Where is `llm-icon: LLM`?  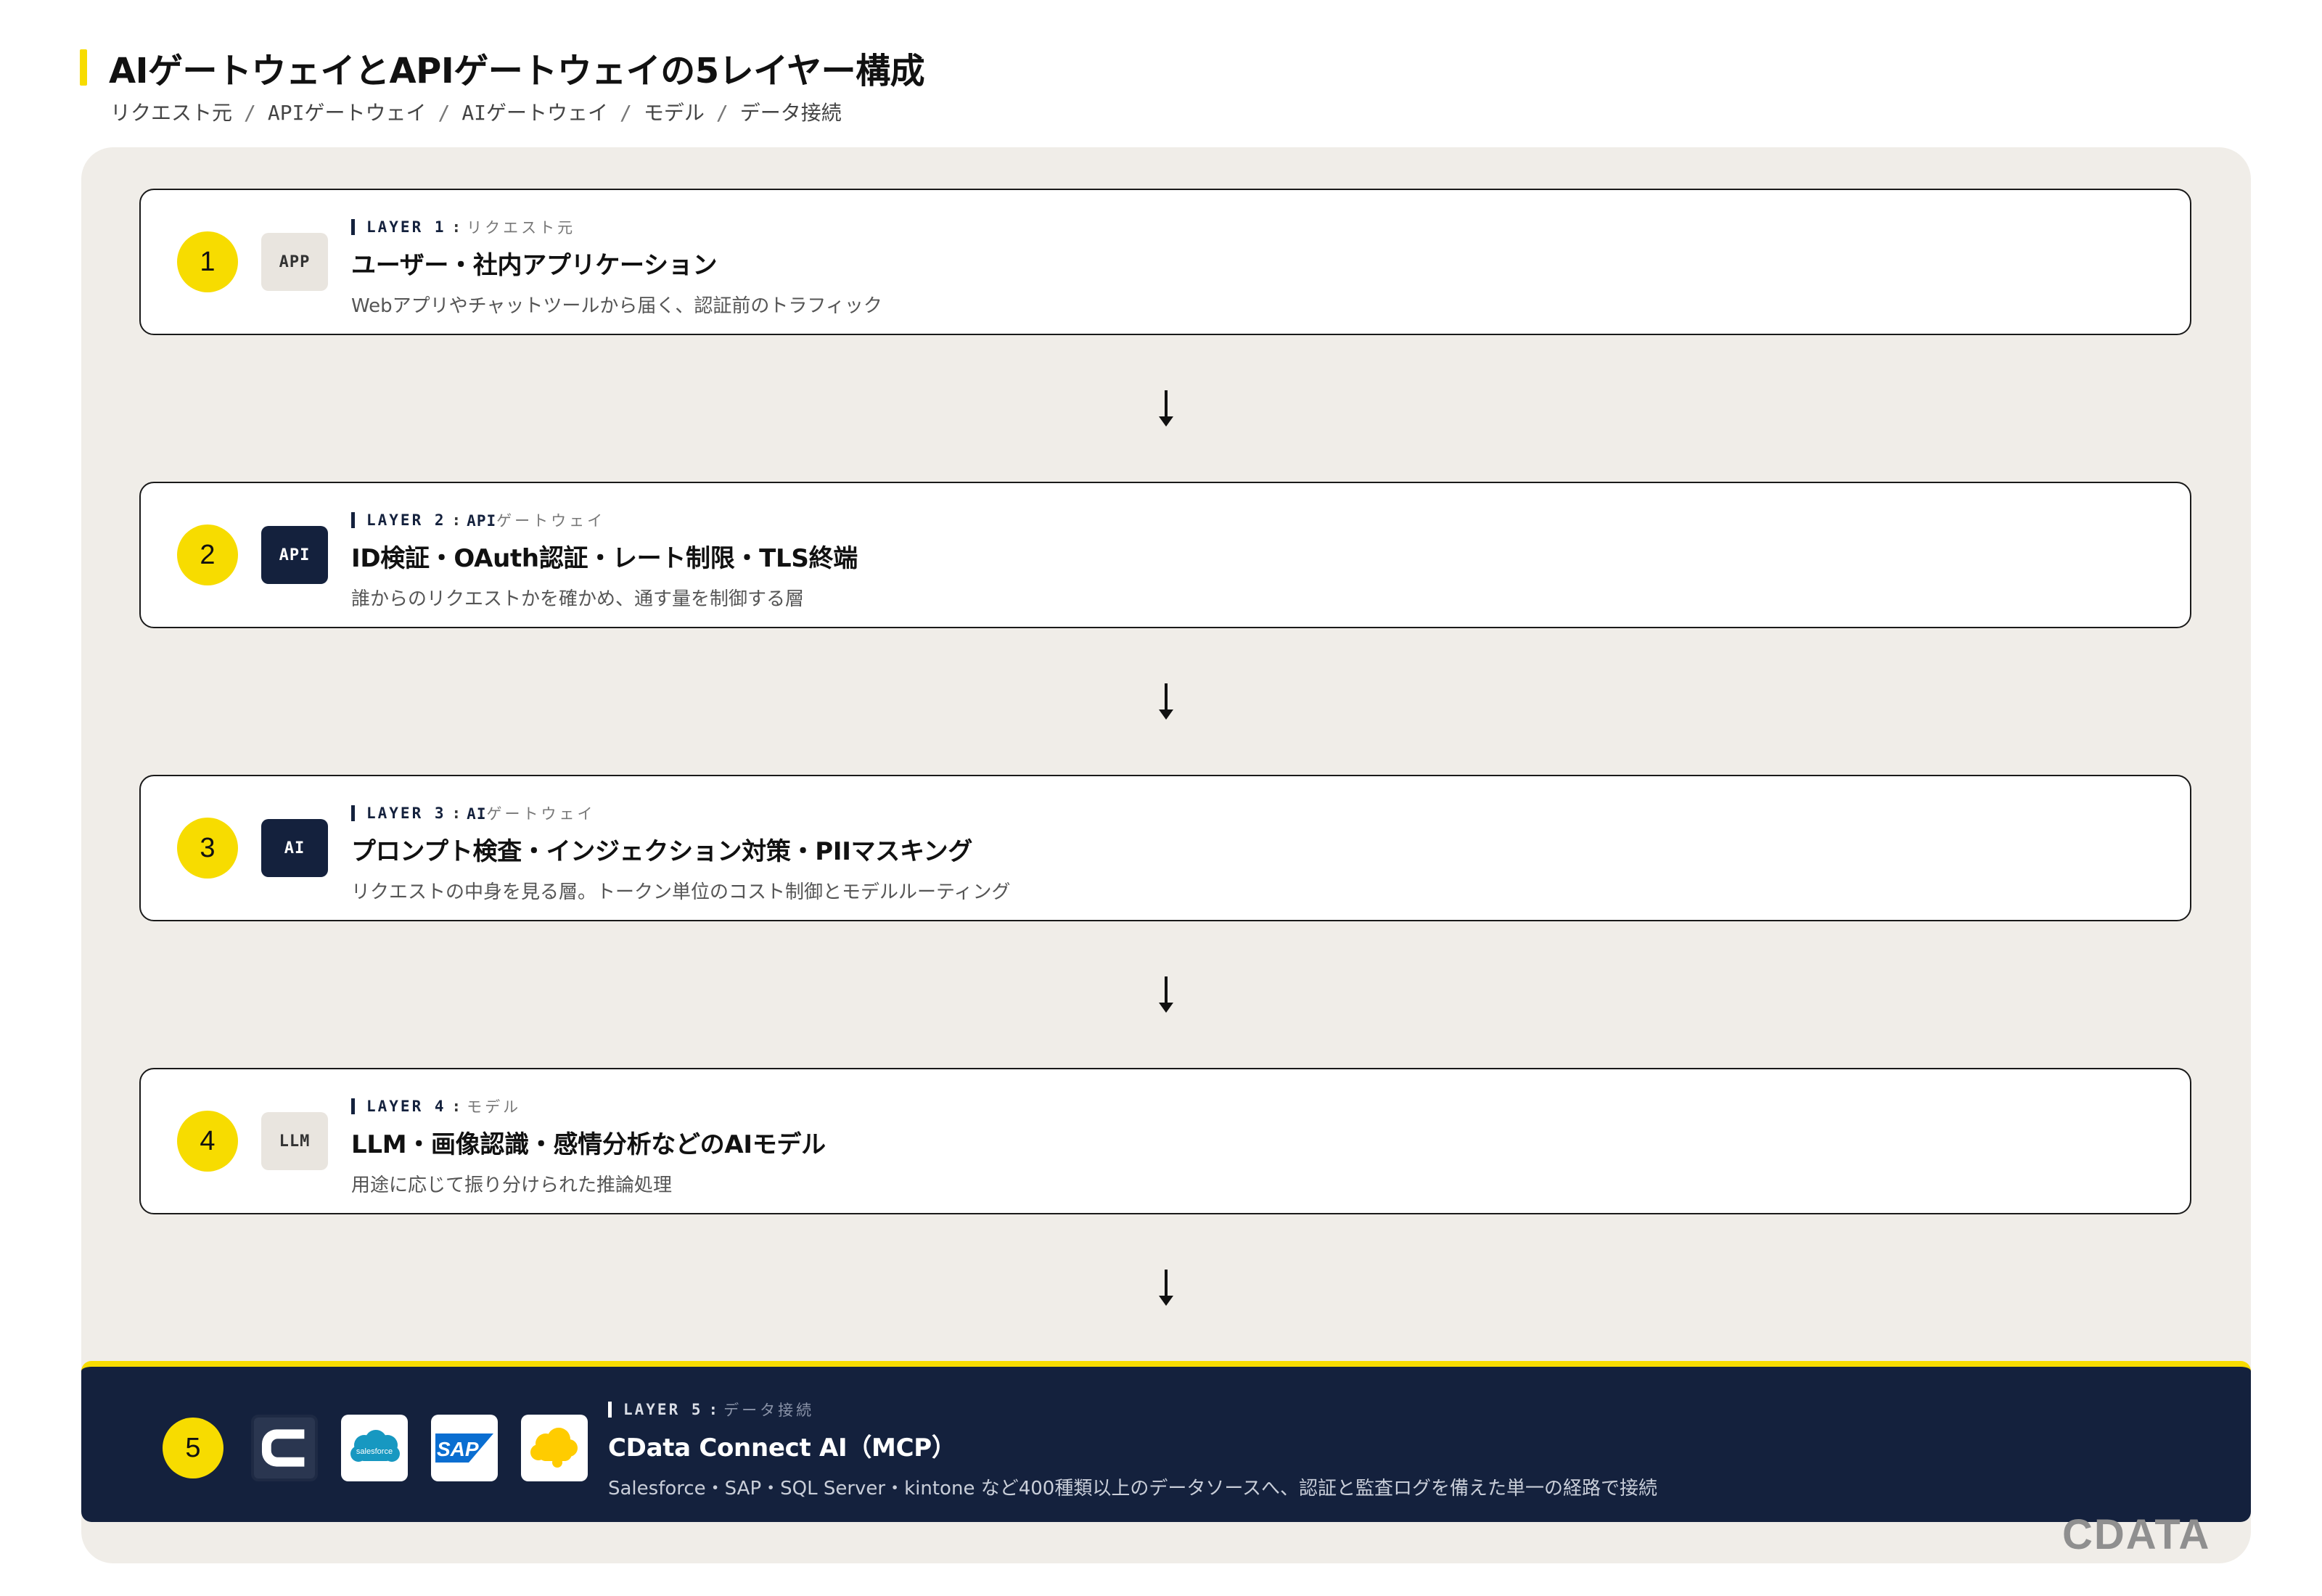 llm-icon: LLM is located at coordinates (294, 1141).